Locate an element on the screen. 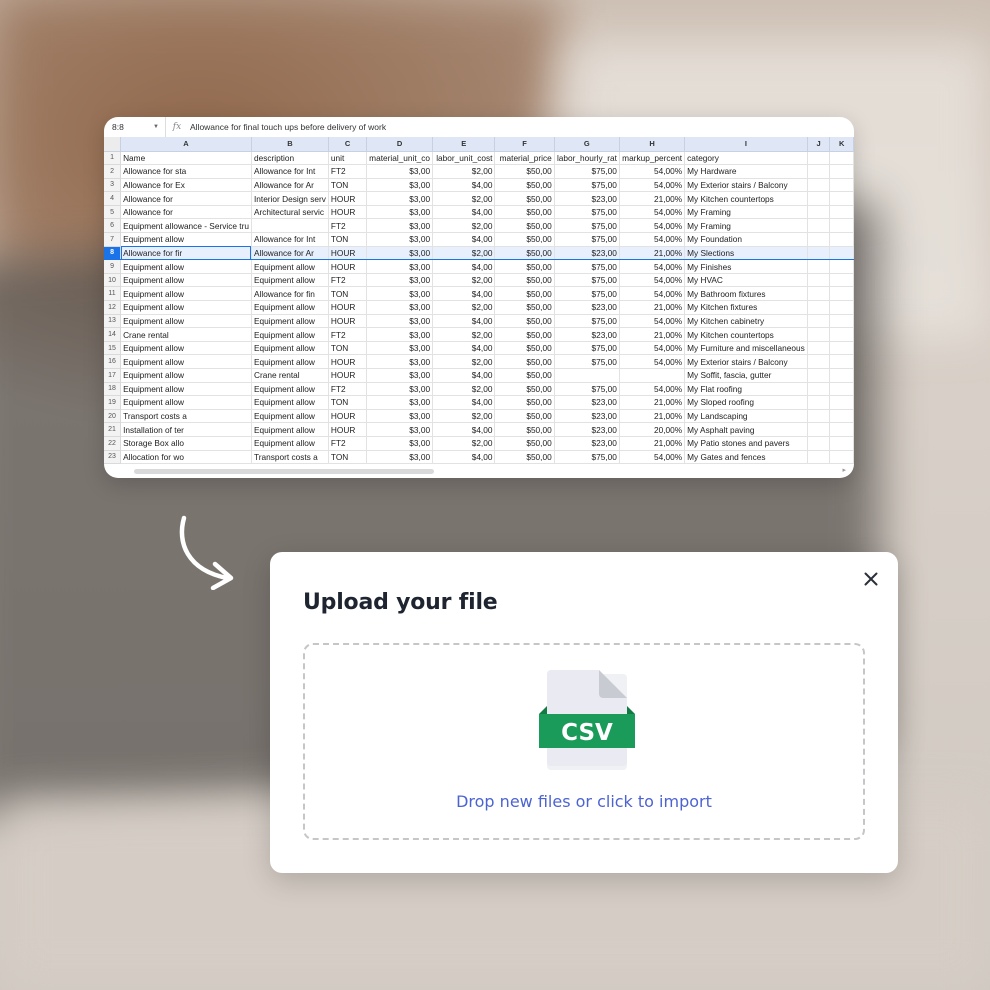 Image resolution: width=990 pixels, height=990 pixels. row-header: 21 is located at coordinates (113, 429).